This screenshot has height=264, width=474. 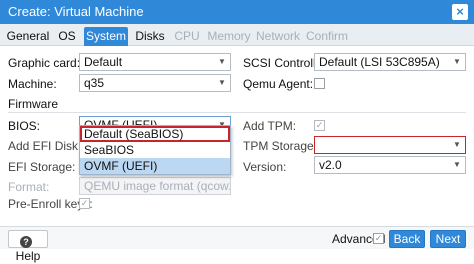 I want to click on bios-dropdown-list: Default (SeaBIOS) SeaBIOS OVMF (UEFI), so click(x=155, y=150).